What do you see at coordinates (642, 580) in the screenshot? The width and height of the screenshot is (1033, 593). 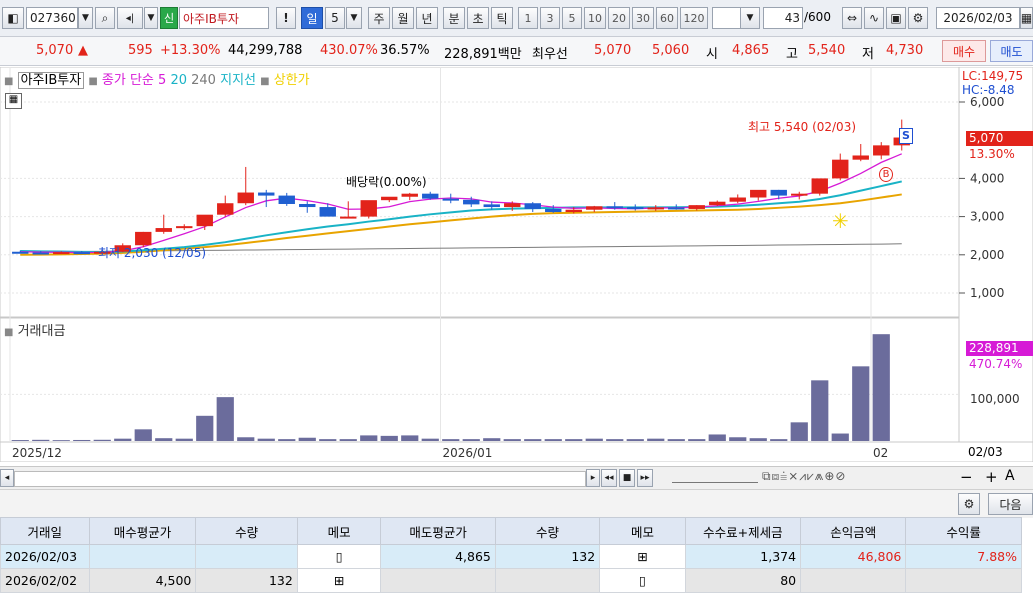 I see `sell-memo-icon: ▯` at bounding box center [642, 580].